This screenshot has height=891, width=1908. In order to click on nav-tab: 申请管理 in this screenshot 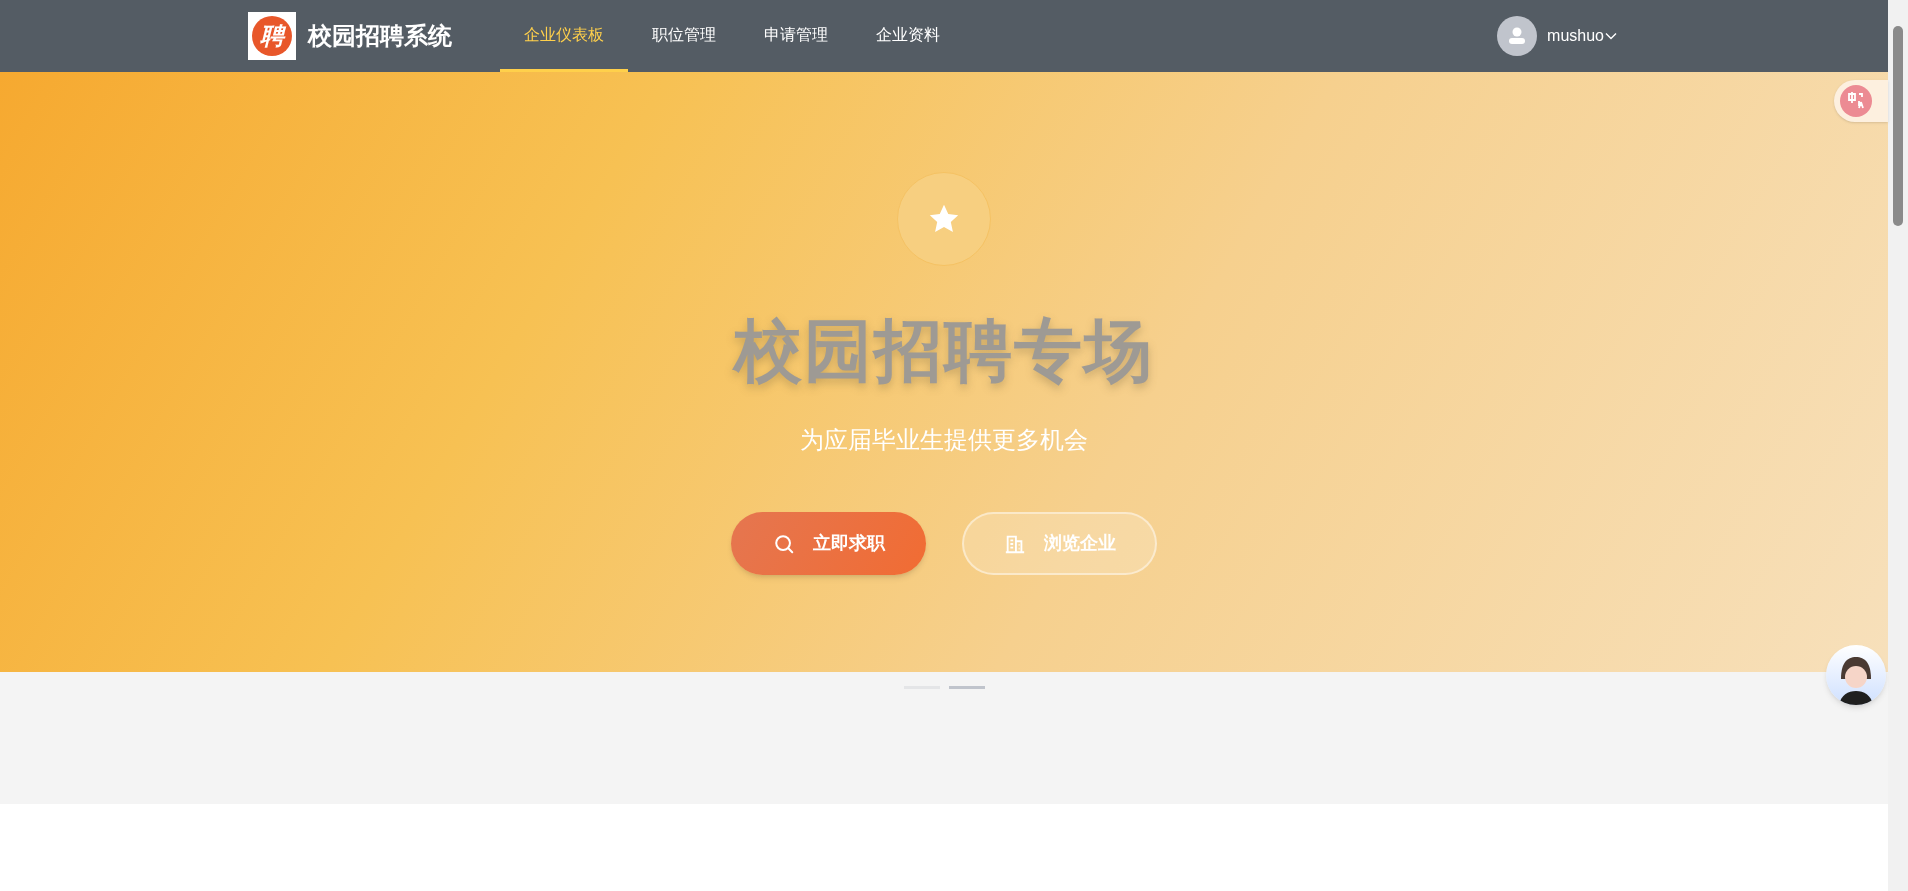, I will do `click(796, 36)`.